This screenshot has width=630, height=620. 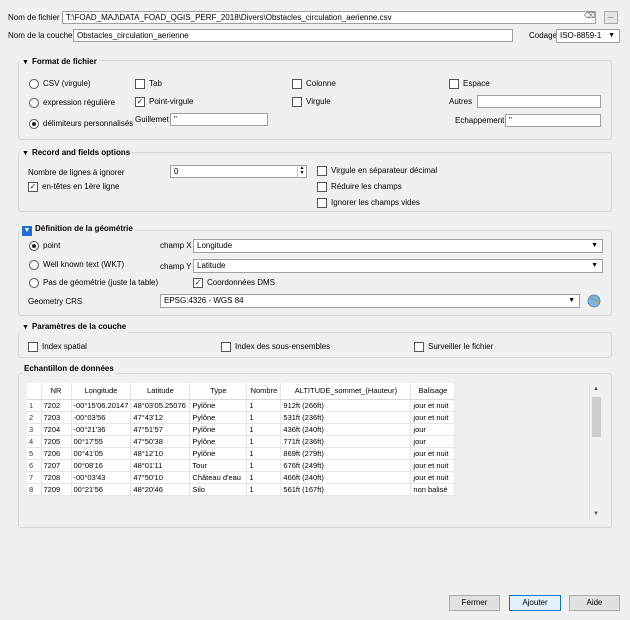 What do you see at coordinates (553, 120) in the screenshot?
I see `escape-input: "` at bounding box center [553, 120].